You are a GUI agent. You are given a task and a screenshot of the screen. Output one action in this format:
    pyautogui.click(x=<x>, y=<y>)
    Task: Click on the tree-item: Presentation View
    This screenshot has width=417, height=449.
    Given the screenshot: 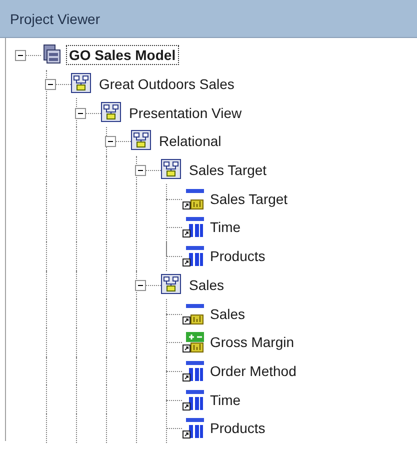 What is the action you would take?
    pyautogui.click(x=185, y=112)
    